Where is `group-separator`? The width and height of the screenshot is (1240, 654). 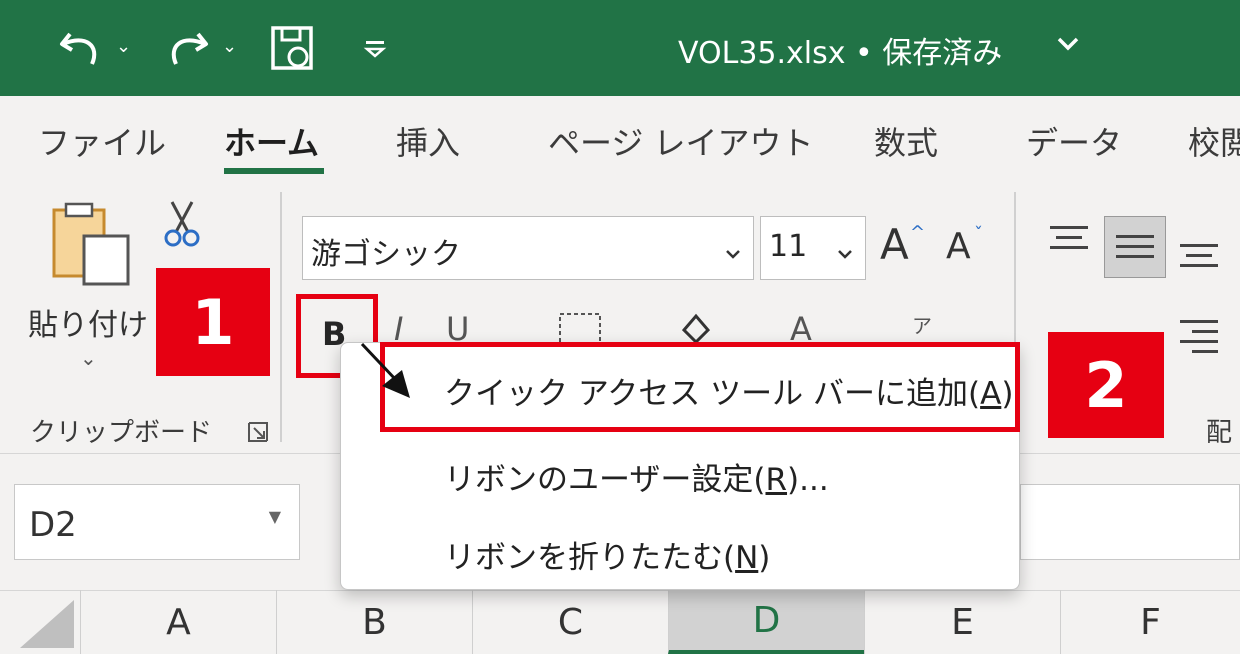
group-separator is located at coordinates (281, 317).